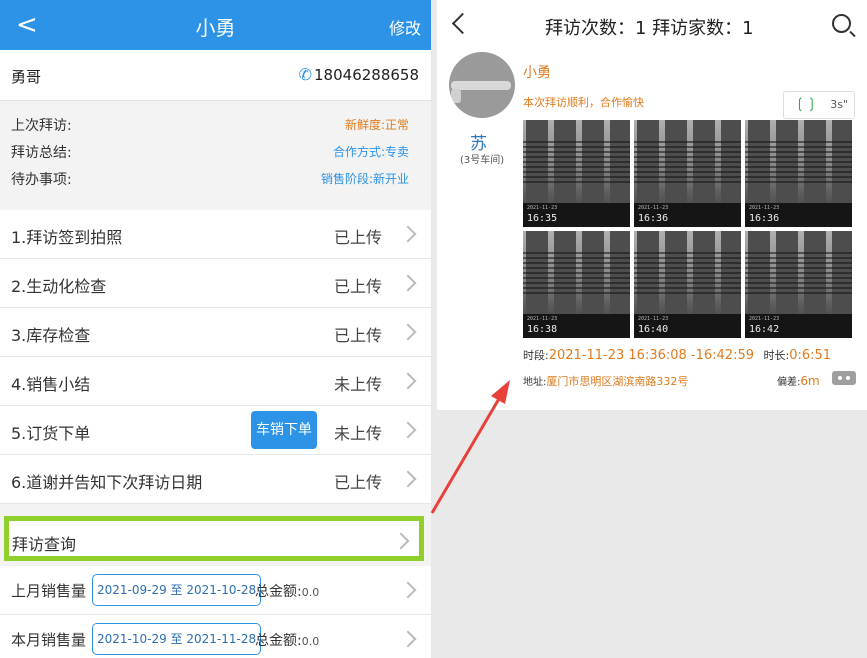 This screenshot has height=658, width=867. I want to click on arrow-shaft, so click(466, 455).